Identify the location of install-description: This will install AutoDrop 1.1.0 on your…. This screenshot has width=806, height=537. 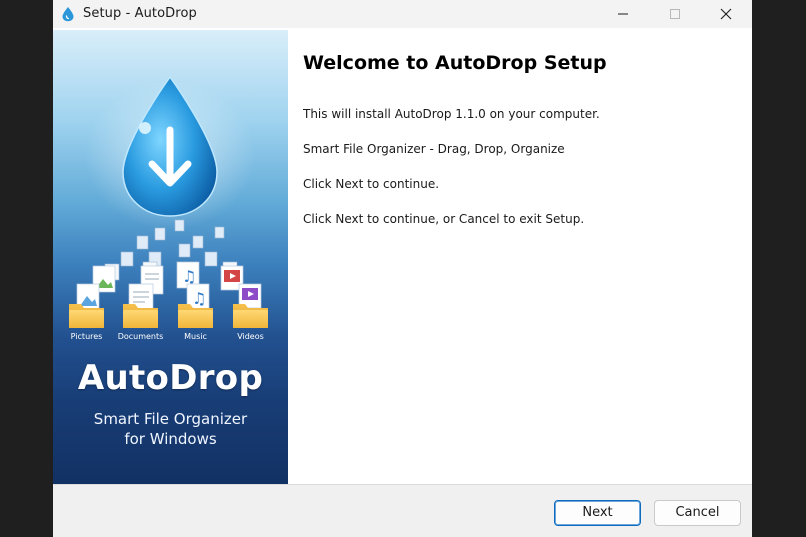
(451, 114).